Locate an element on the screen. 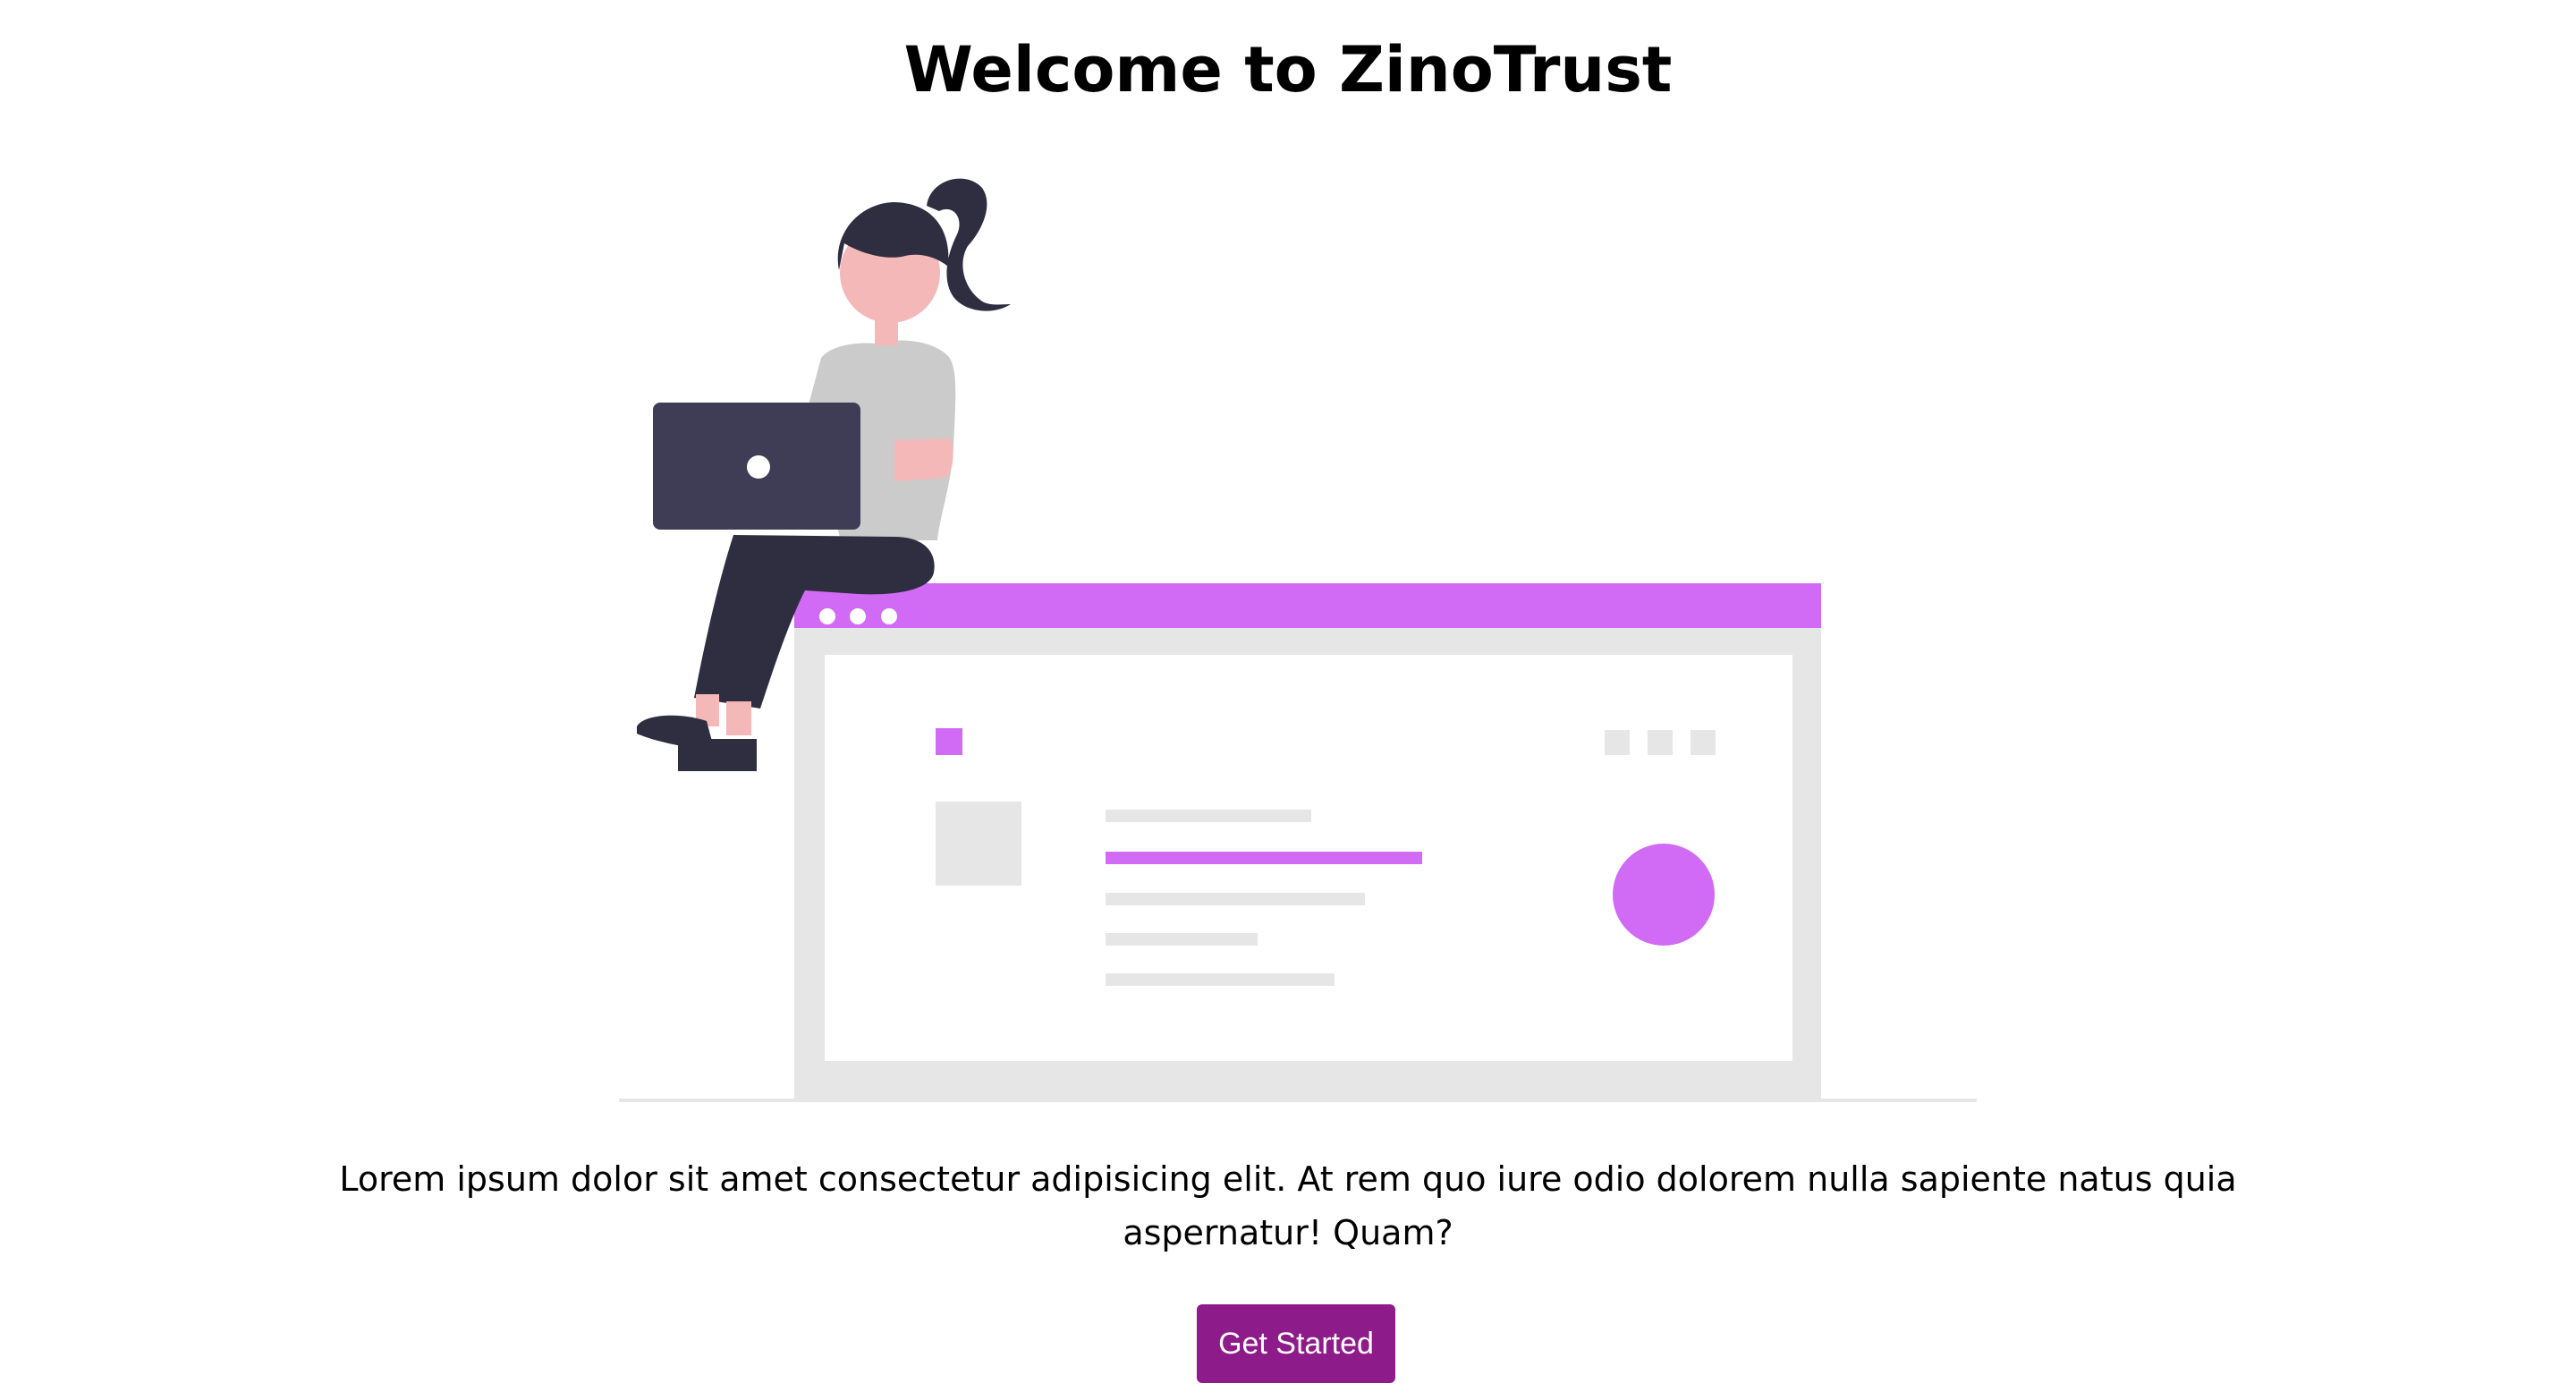 The image size is (2576, 1392). laptop-logo is located at coordinates (758, 467).